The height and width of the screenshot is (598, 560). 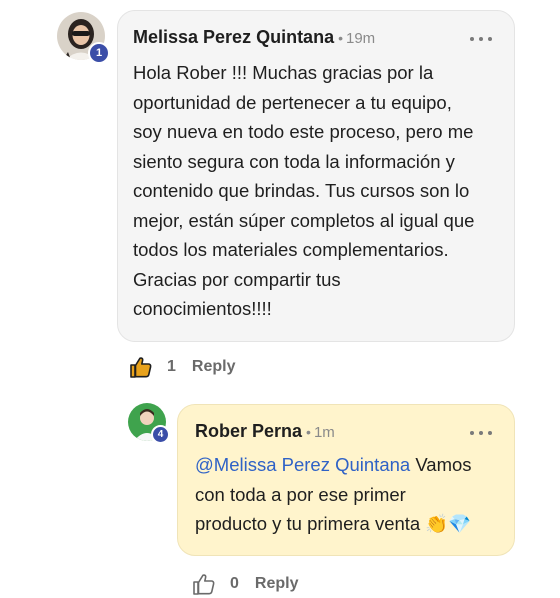 What do you see at coordinates (302, 464) in the screenshot?
I see `mention-link: @Melissa Perez Quintana` at bounding box center [302, 464].